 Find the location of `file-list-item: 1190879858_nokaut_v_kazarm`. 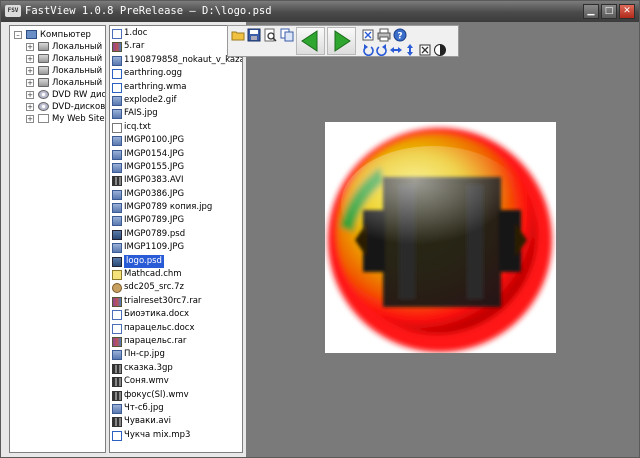

file-list-item: 1190879858_nokaut_v_kazarm is located at coordinates (176, 60).